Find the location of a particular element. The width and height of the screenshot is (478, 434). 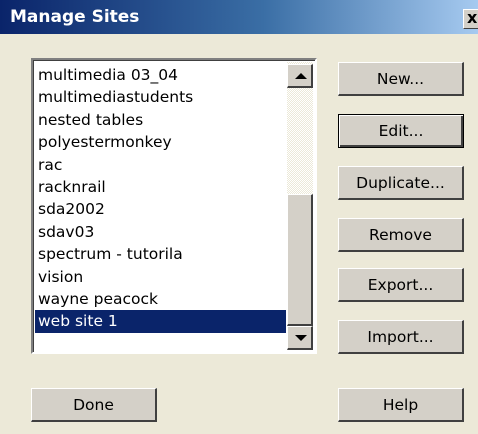

site-list-item: spectrum - tutorila is located at coordinates (160, 254).